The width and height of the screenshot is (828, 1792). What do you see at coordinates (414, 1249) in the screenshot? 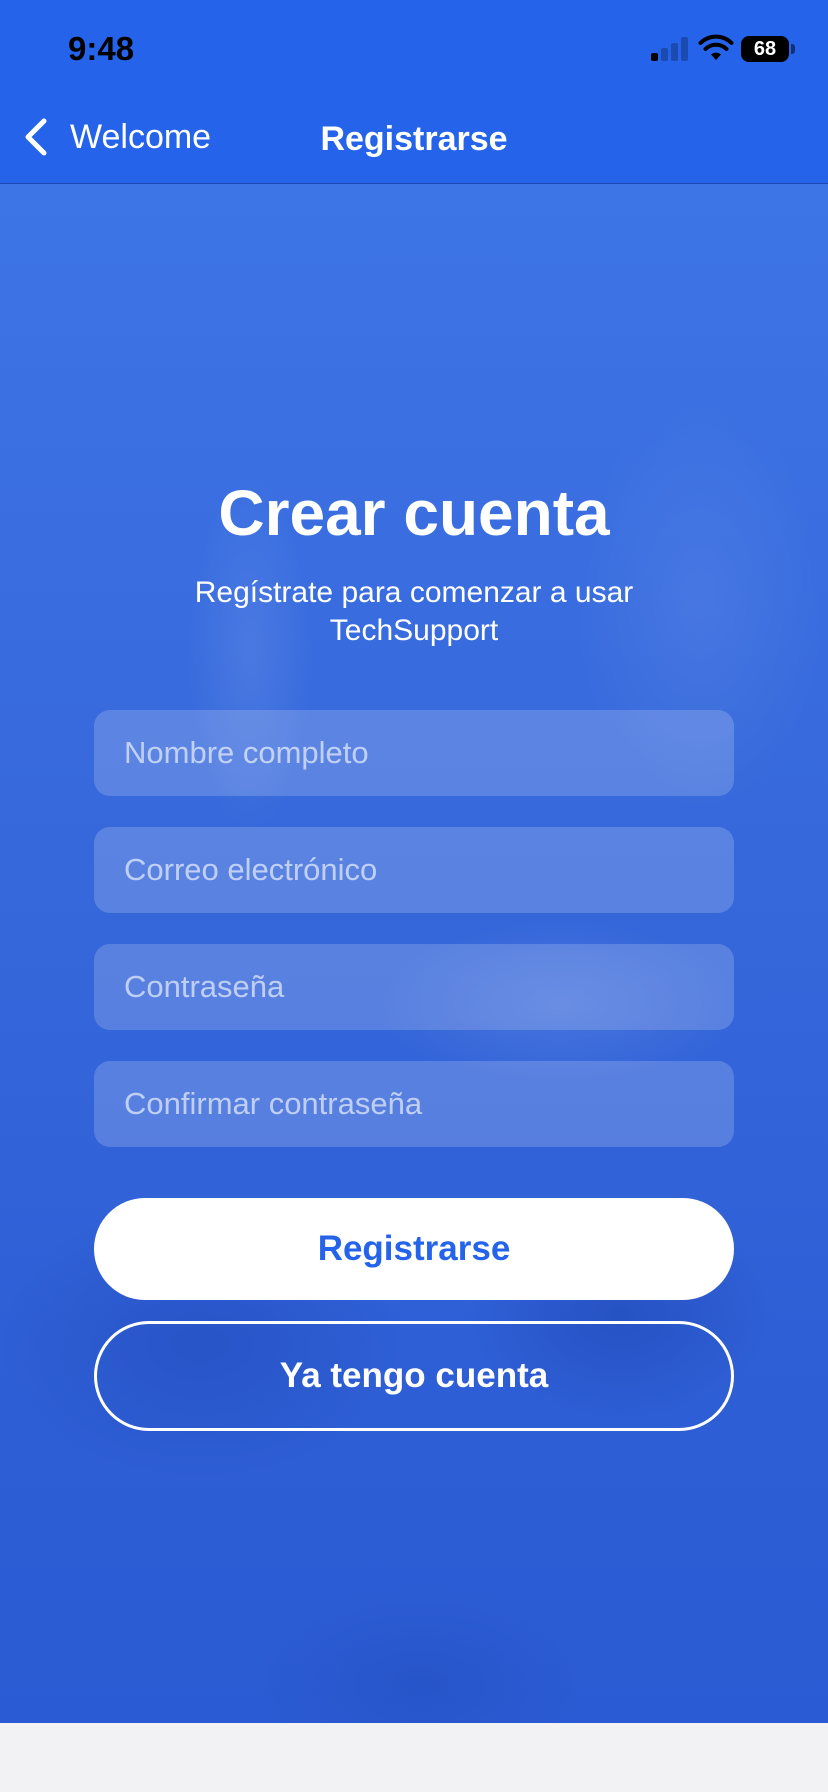
I see `register-button: Registrarse` at bounding box center [414, 1249].